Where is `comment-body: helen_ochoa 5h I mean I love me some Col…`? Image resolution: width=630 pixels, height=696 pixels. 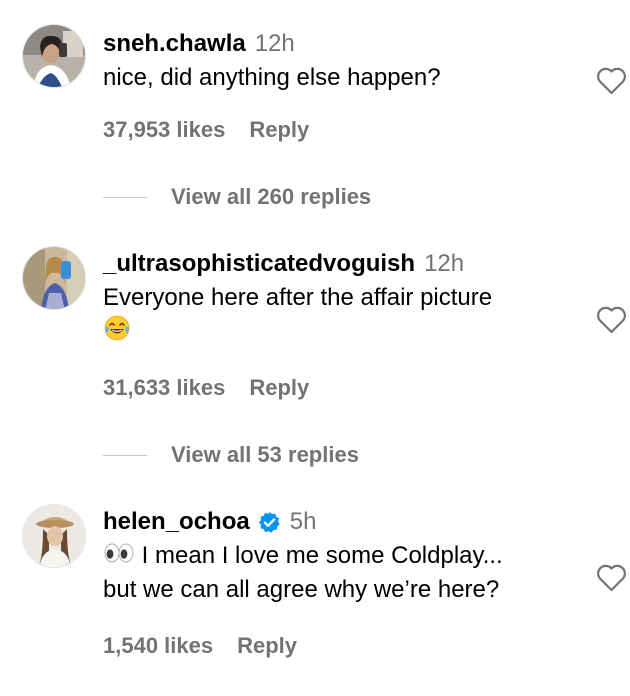
comment-body: helen_ochoa 5h I mean I love me some Col… is located at coordinates (343, 556).